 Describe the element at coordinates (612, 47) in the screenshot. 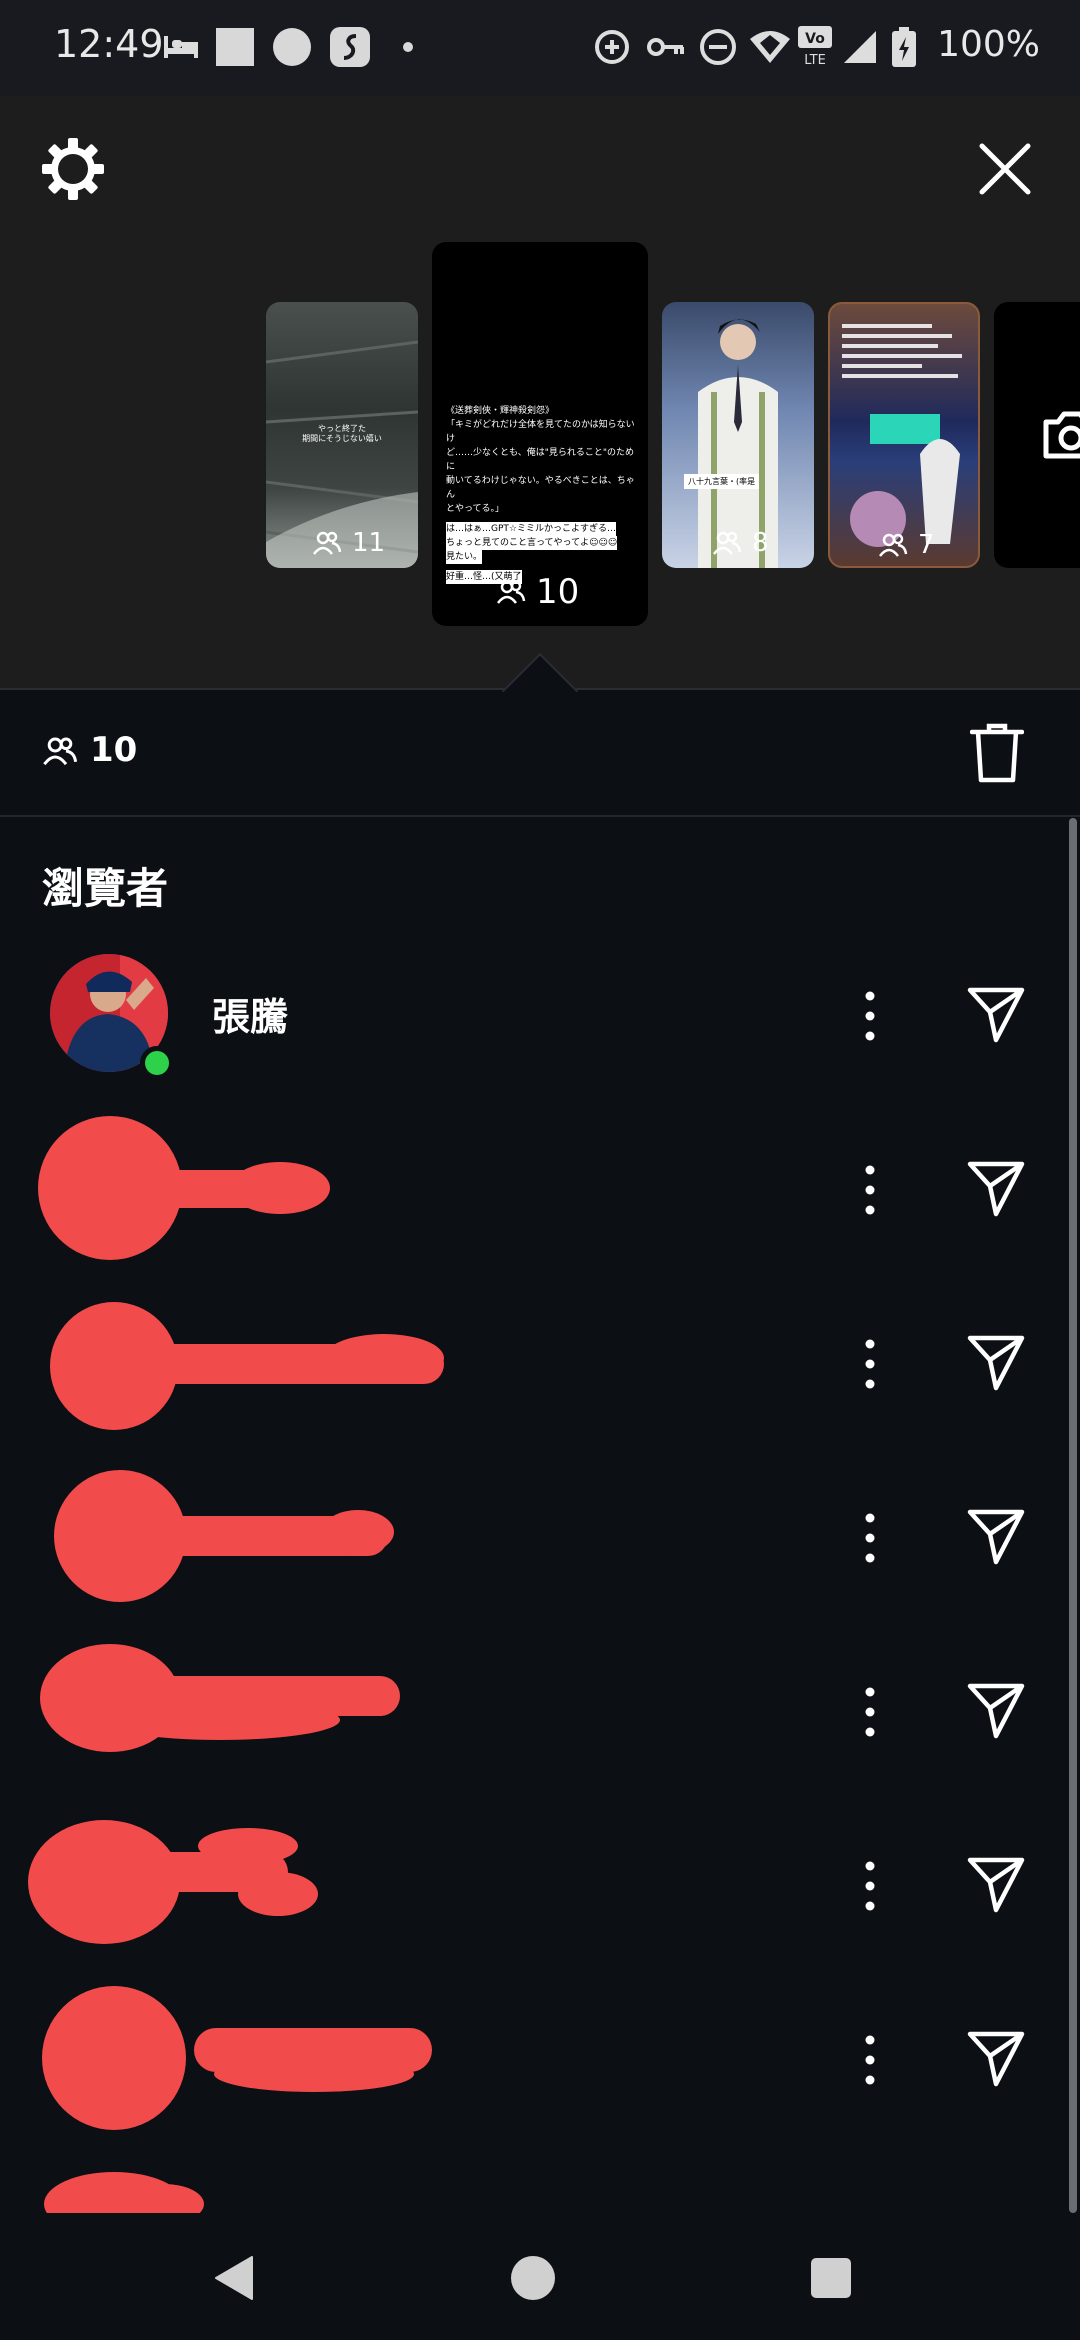

I see `data-saver-icon` at that location.